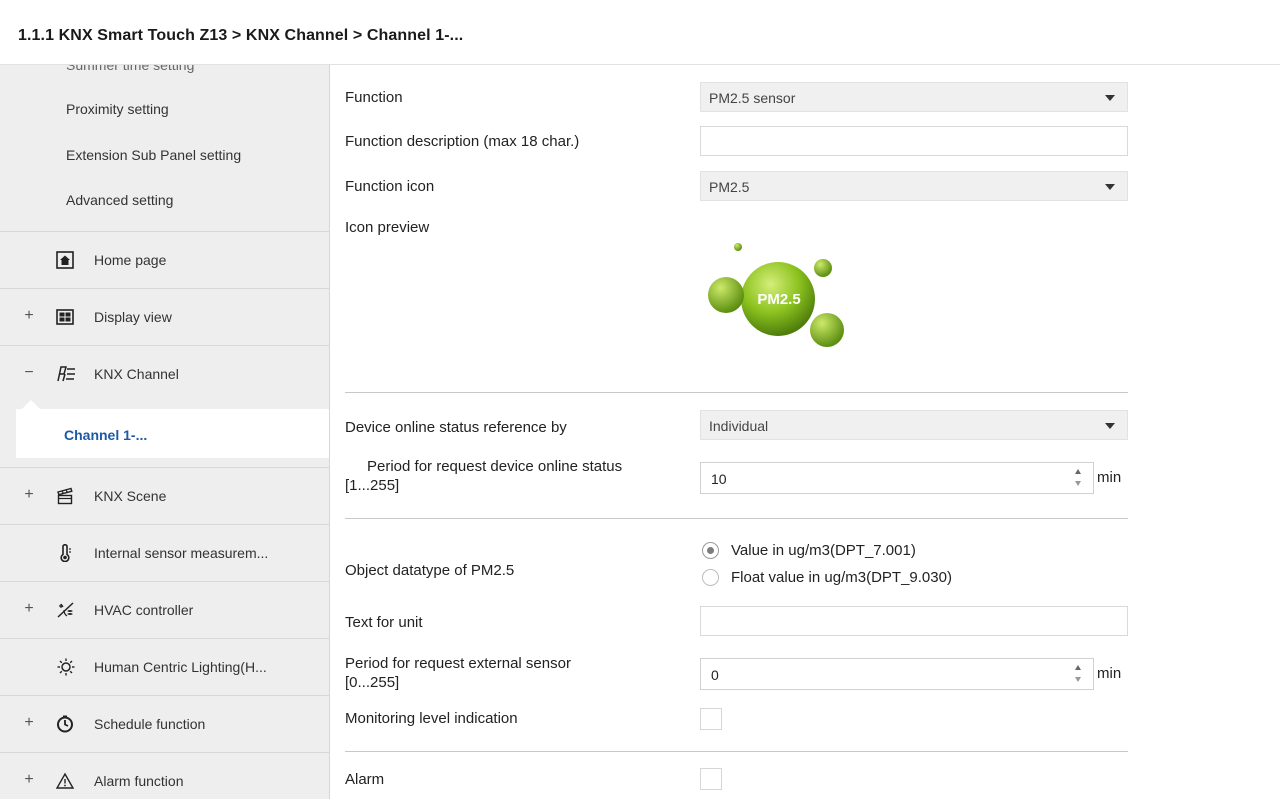 Image resolution: width=1280 pixels, height=799 pixels. I want to click on text-for-unit-input, so click(914, 621).